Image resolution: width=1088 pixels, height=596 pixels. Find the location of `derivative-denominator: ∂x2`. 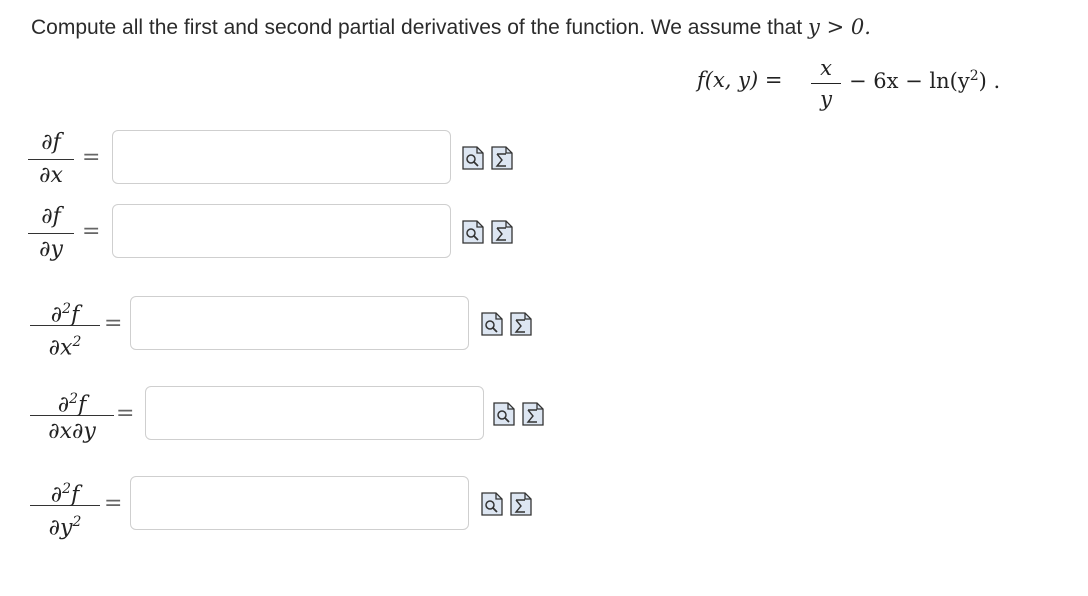

derivative-denominator: ∂x2 is located at coordinates (65, 343).